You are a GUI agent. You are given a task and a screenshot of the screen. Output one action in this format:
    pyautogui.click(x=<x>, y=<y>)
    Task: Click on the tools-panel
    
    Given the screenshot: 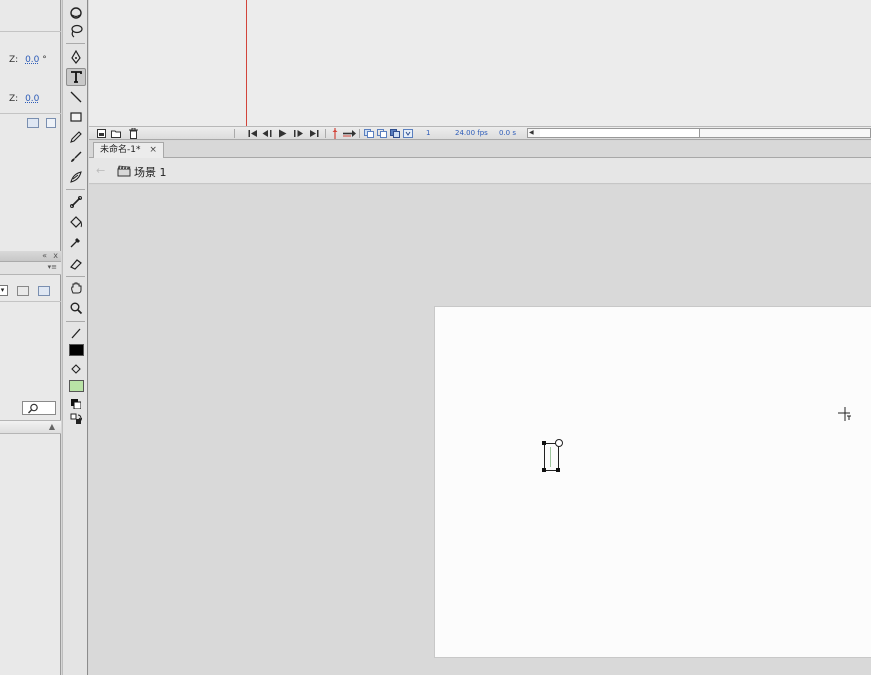 What is the action you would take?
    pyautogui.click(x=75, y=337)
    